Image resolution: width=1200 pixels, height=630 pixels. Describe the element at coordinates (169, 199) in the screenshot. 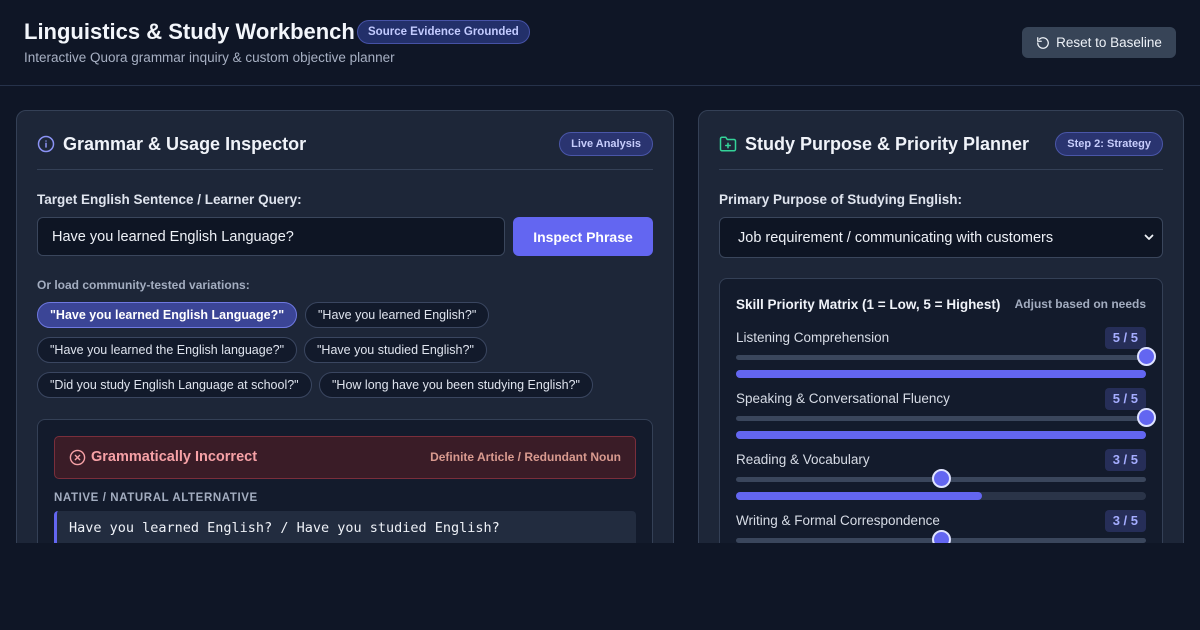

I see `query-label: Target English Sentence / Learner Query:` at that location.